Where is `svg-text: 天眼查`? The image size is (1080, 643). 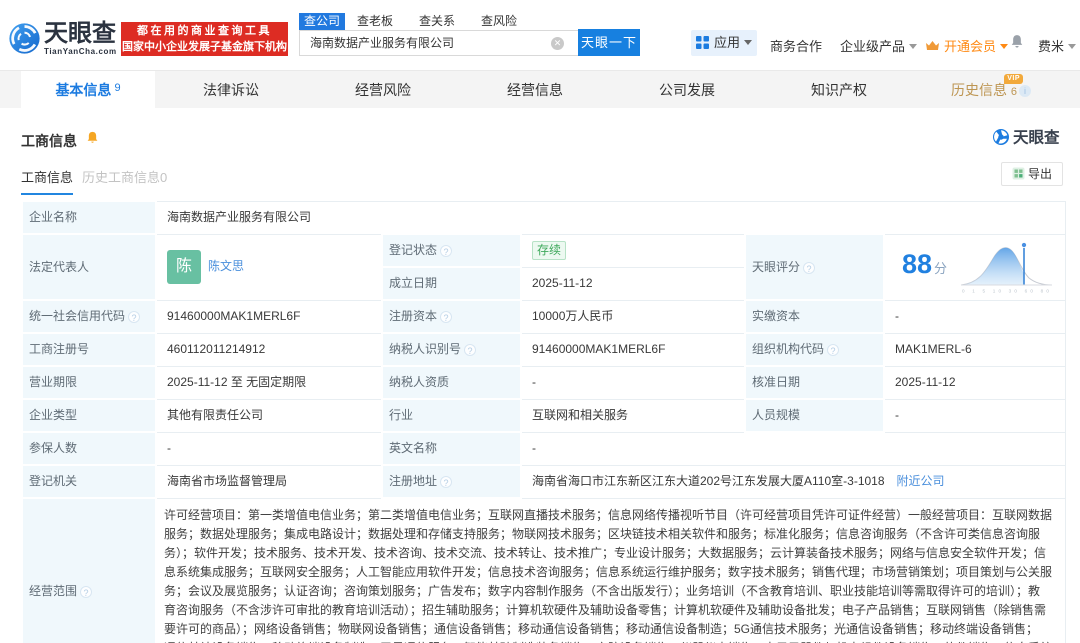 svg-text: 天眼查 is located at coordinates (1036, 137).